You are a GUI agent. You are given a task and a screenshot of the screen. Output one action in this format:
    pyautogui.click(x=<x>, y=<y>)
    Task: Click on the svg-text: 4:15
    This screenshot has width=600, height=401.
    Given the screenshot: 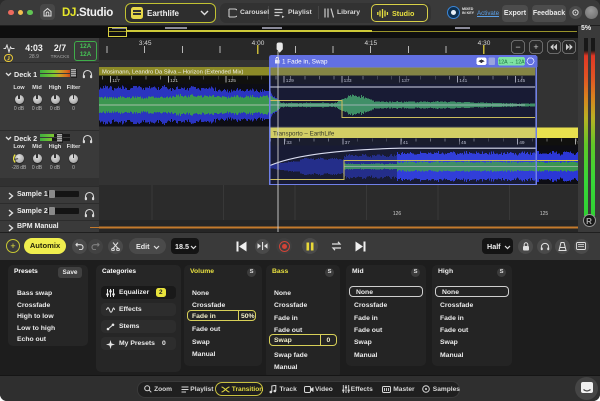 What is the action you would take?
    pyautogui.click(x=370, y=43)
    